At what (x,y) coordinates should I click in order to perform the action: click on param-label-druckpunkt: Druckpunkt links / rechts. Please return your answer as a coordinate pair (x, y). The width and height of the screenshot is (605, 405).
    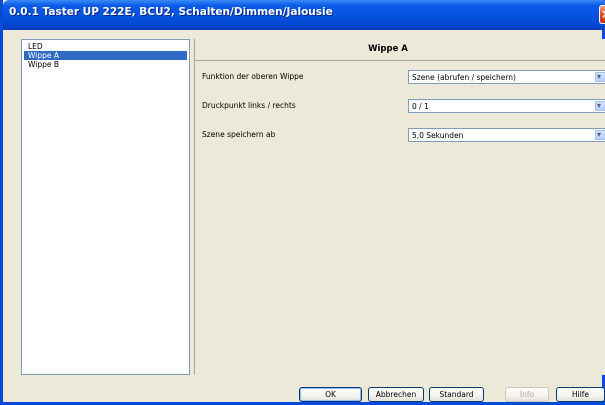
    Looking at the image, I should click on (249, 105).